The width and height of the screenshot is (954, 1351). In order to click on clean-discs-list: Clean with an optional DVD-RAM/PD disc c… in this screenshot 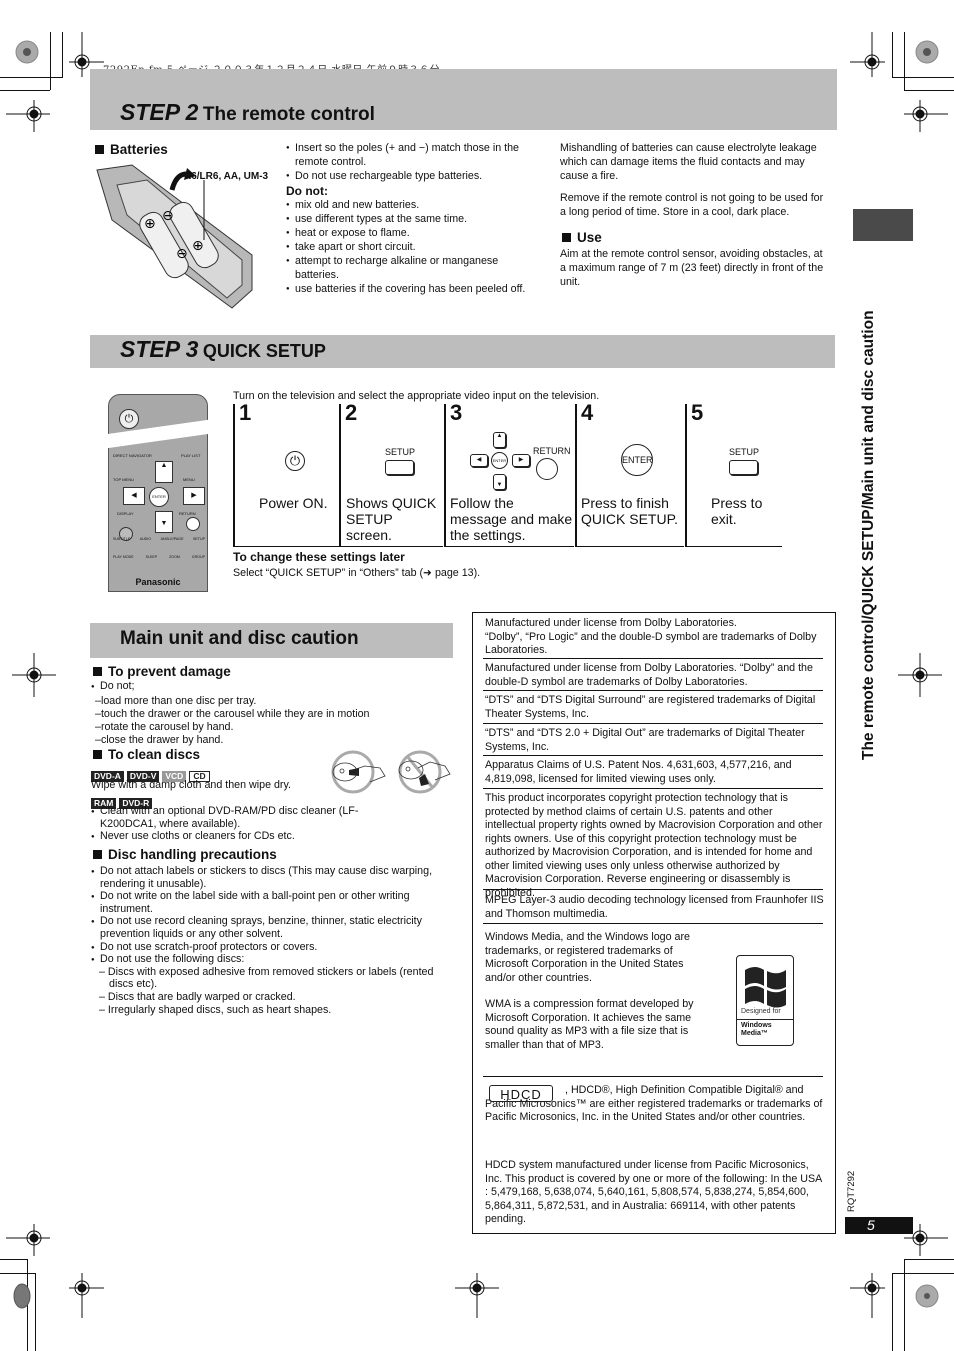, I will do `click(231, 824)`.